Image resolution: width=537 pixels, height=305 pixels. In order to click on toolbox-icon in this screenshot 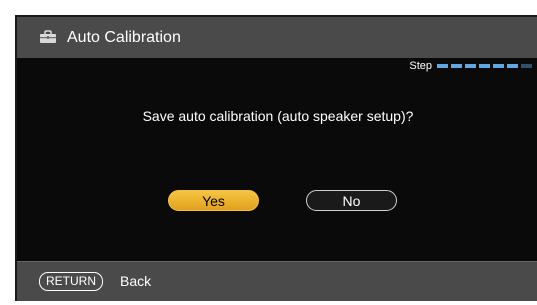, I will do `click(48, 37)`.